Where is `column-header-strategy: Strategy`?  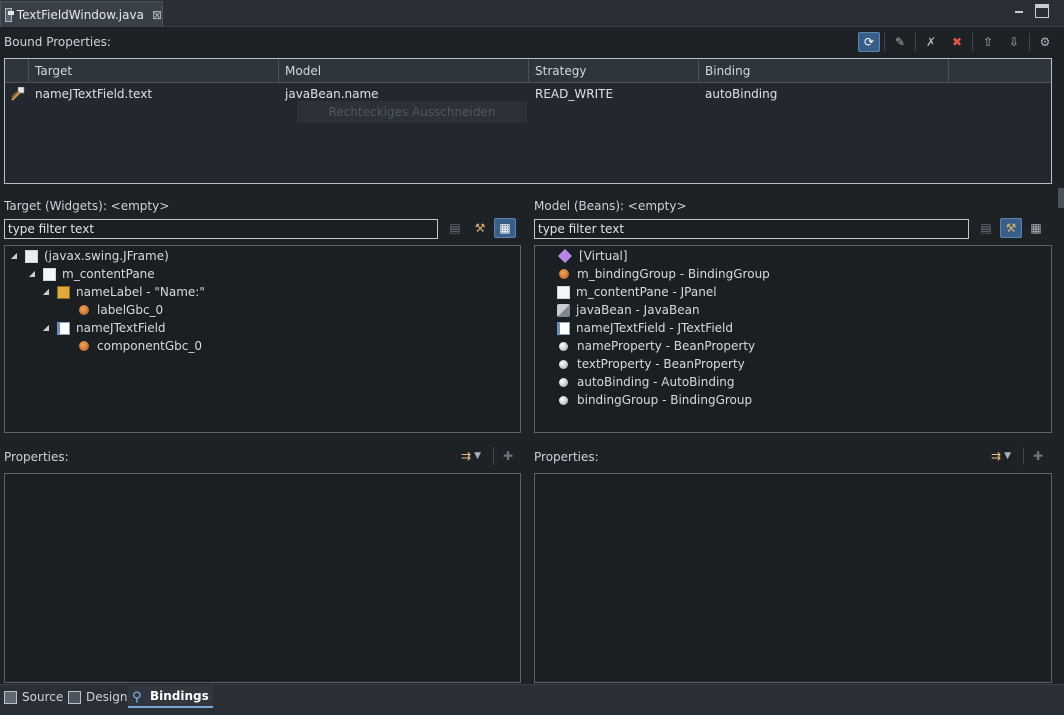 column-header-strategy: Strategy is located at coordinates (614, 71).